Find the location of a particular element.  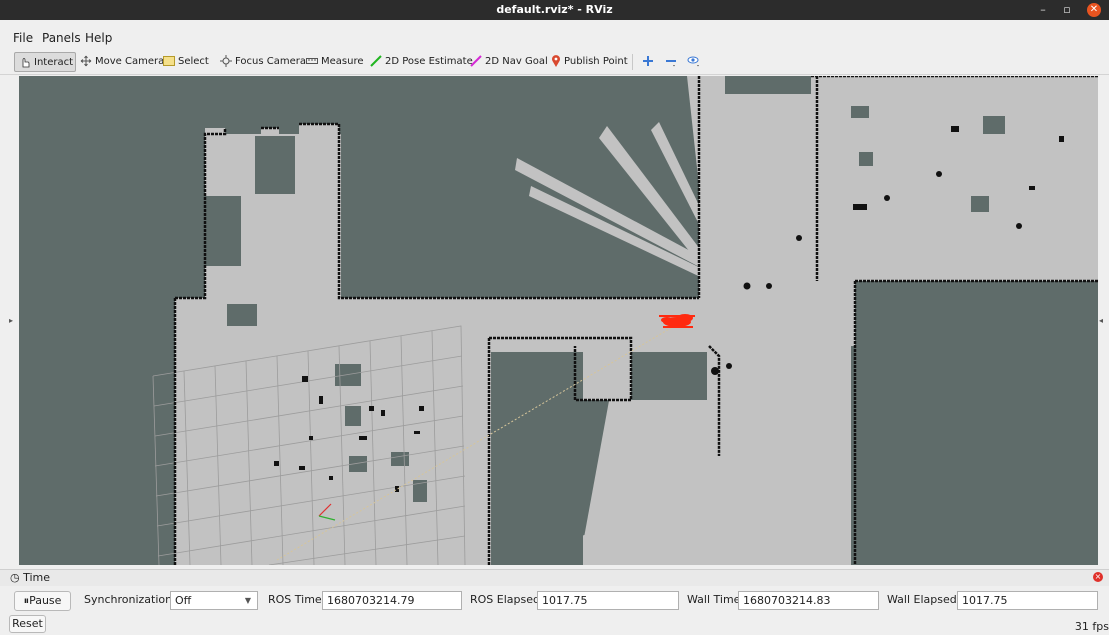

add-tool-button is located at coordinates (649, 62).